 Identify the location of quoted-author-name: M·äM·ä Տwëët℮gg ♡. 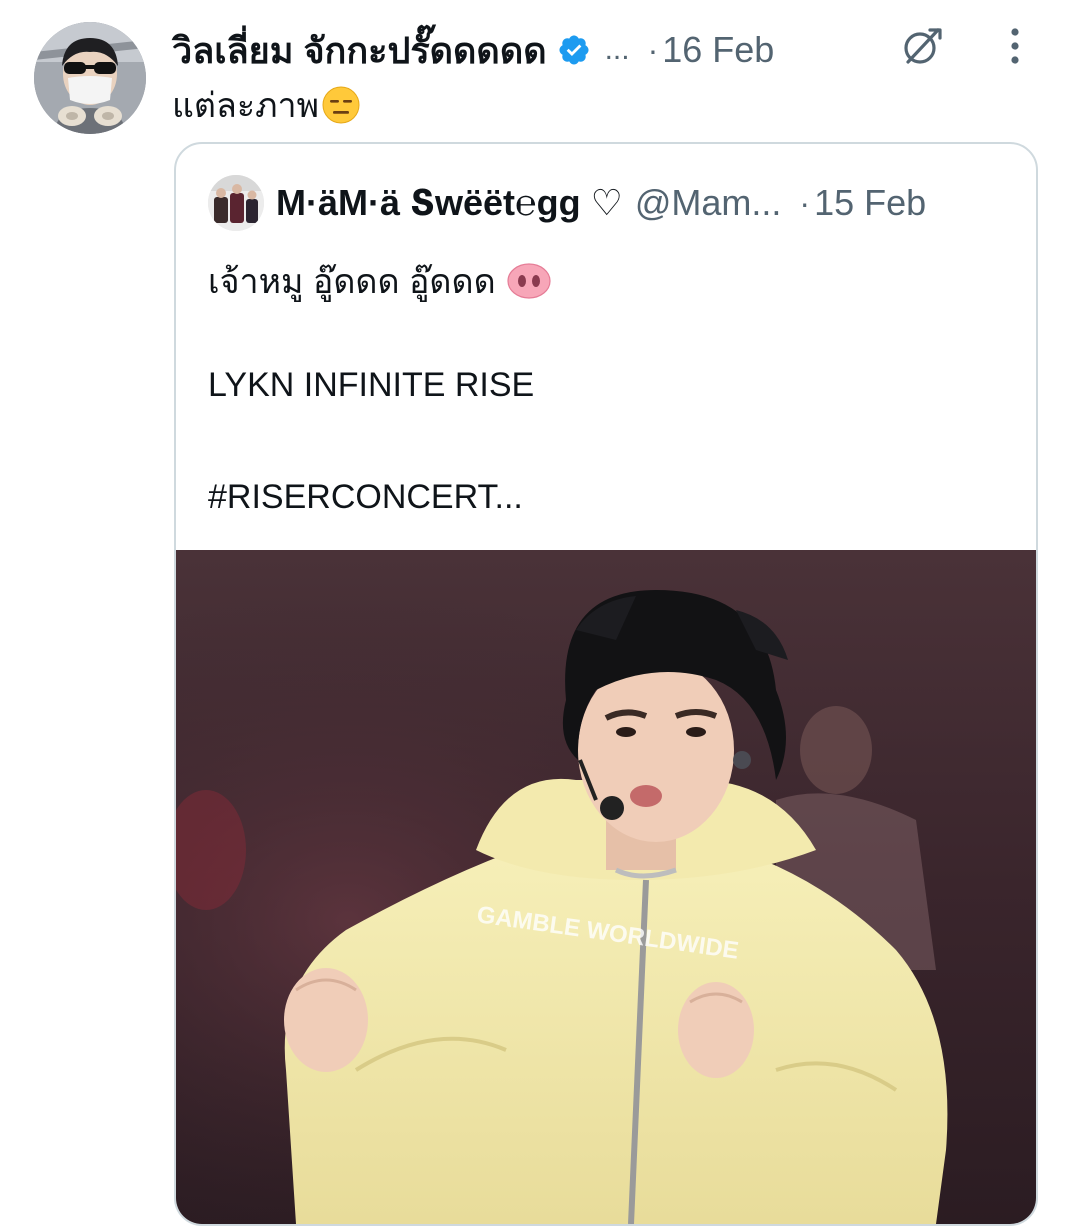
(449, 203).